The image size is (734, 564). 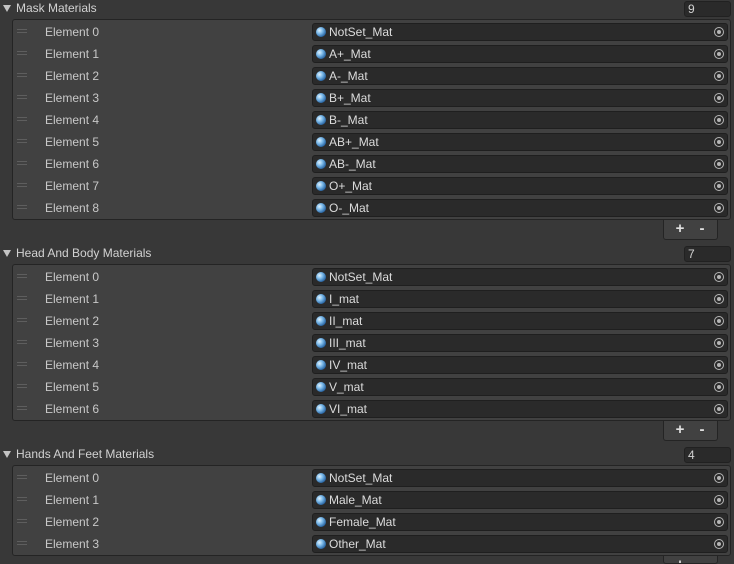 I want to click on material-object-field: V_mat, so click(x=520, y=387).